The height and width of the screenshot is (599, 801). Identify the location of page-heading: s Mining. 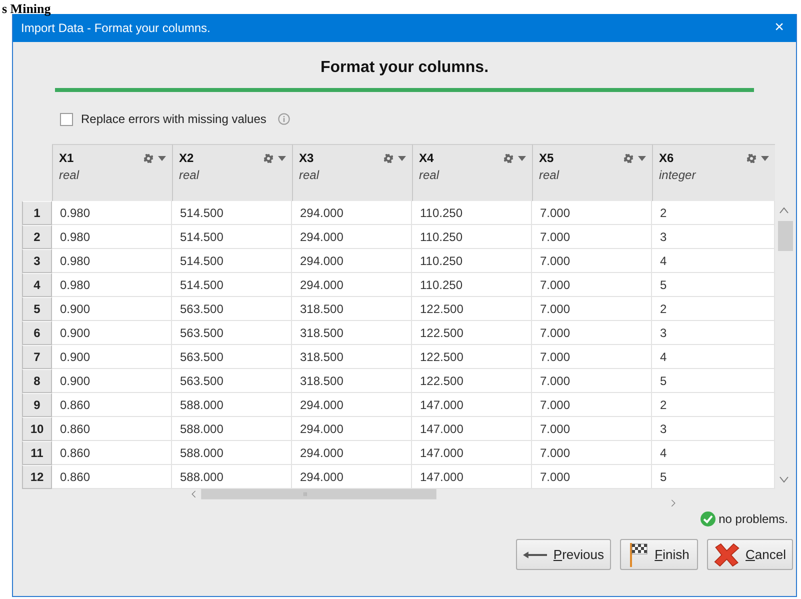
(26, 9).